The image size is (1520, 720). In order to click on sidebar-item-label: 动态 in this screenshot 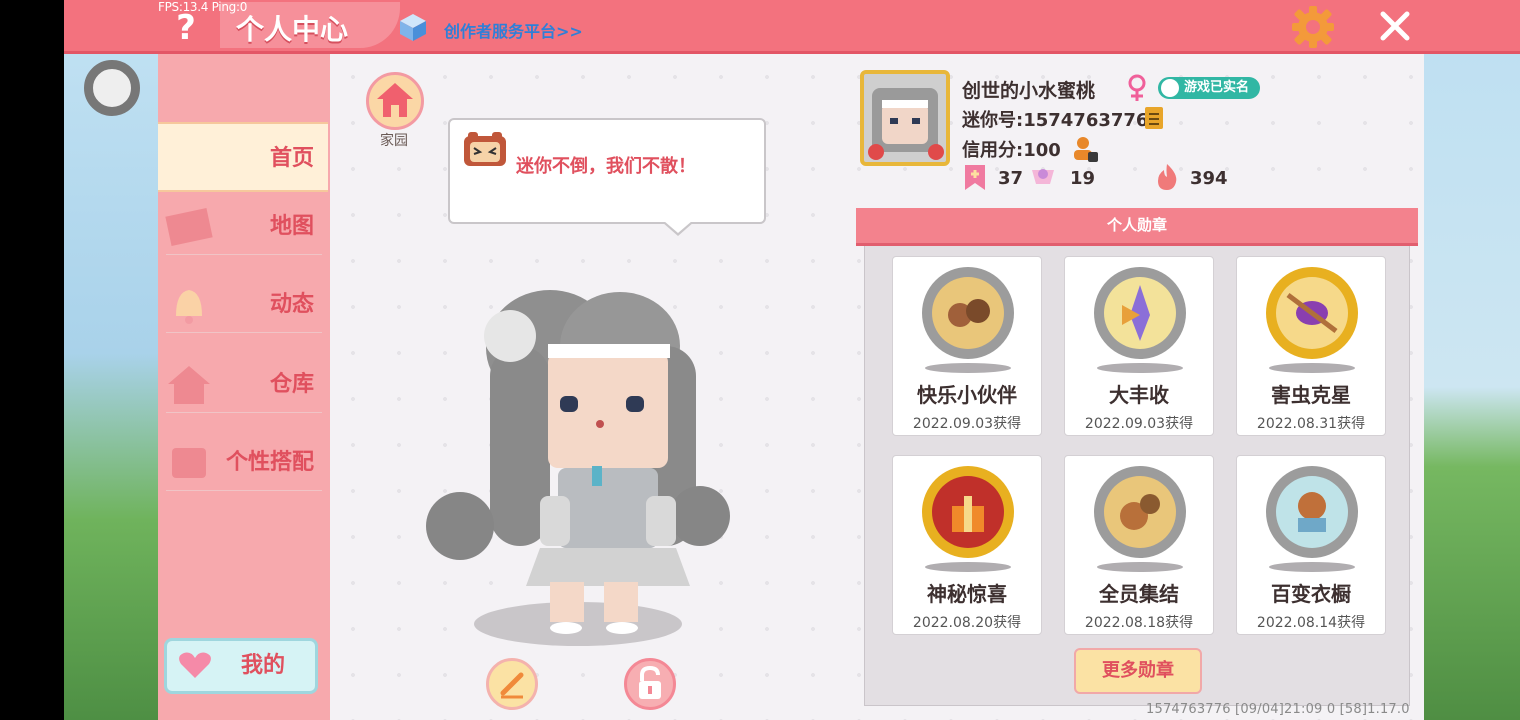, I will do `click(291, 304)`.